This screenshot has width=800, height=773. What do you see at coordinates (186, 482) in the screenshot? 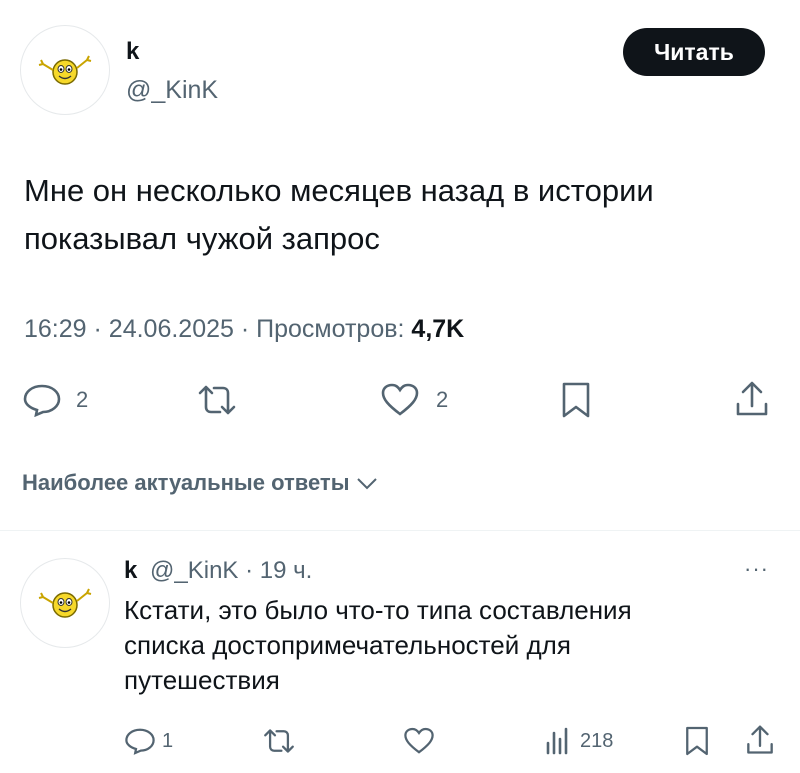
I see `sort-label: Наиболее актуальные ответы` at bounding box center [186, 482].